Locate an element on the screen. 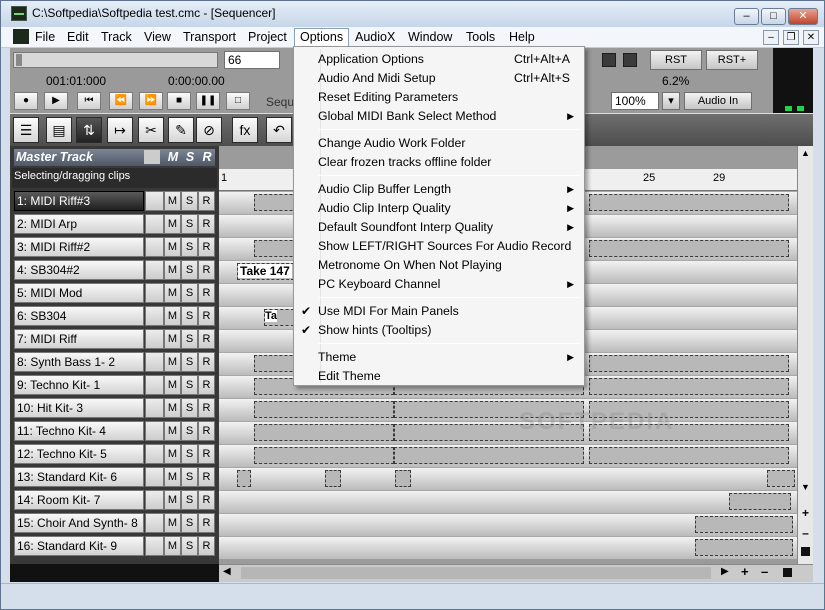 The image size is (825, 610). track-name: 15: Choir And Synth- 8 is located at coordinates (79, 523).